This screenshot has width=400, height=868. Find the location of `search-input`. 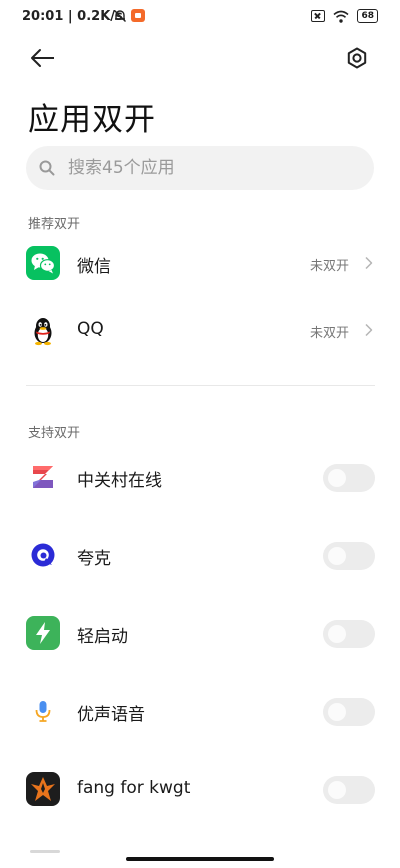

search-input is located at coordinates (213, 168).